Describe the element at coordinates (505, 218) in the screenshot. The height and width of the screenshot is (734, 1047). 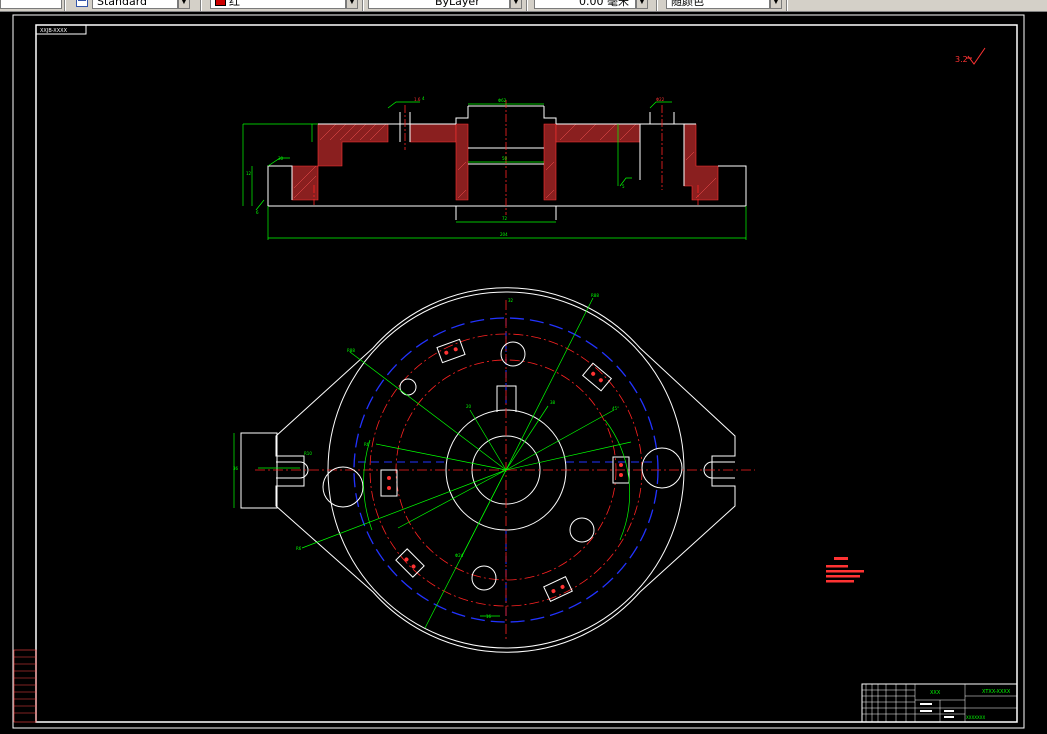
I see `svg-text: 72` at that location.